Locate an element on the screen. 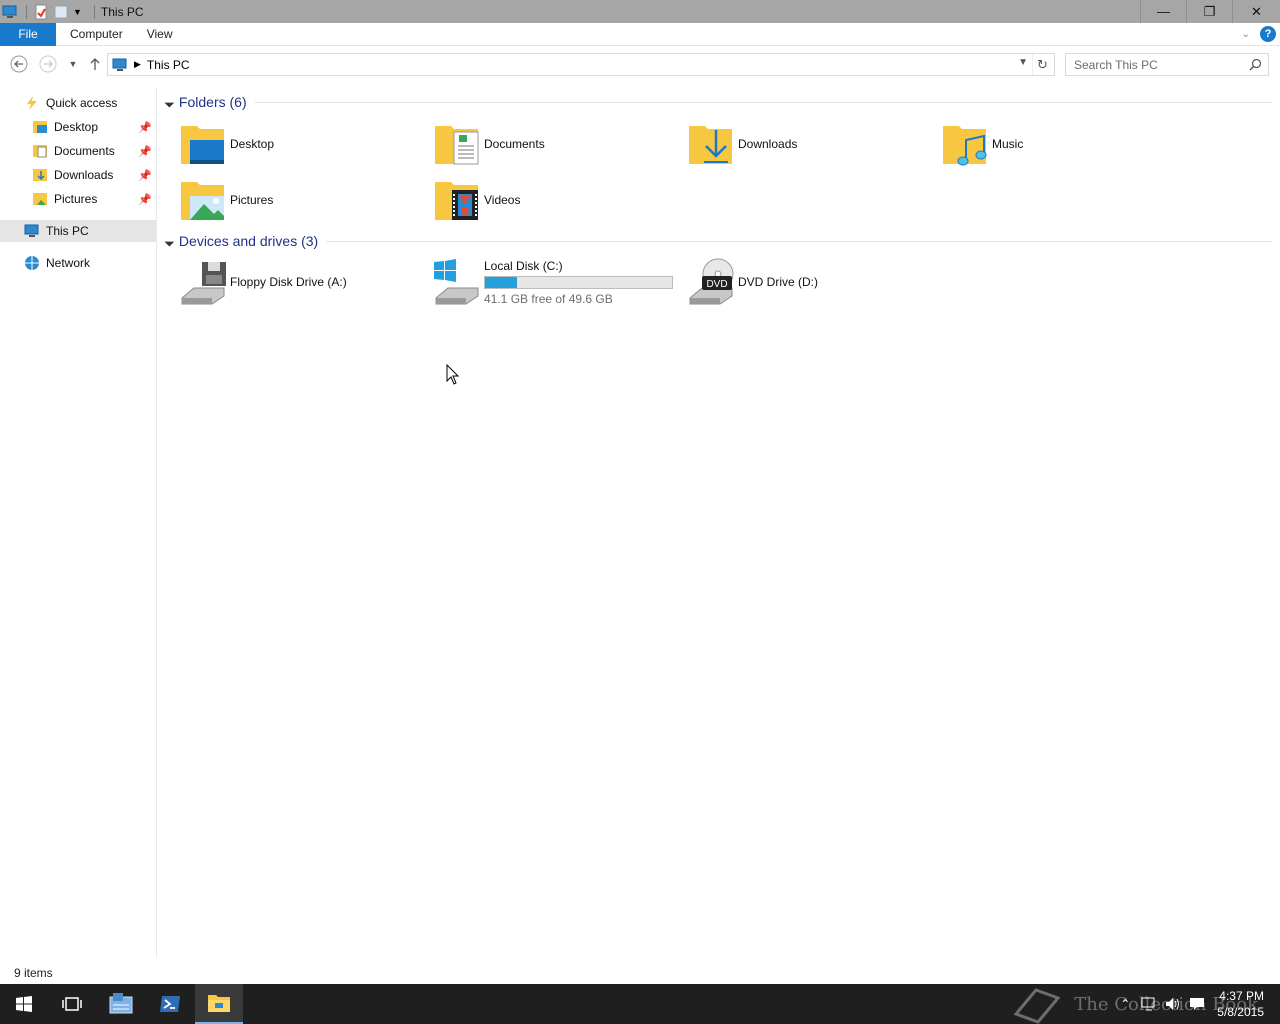 Image resolution: width=1280 pixels, height=1024 pixels. dvd-badge-text: DVD is located at coordinates (716, 284).